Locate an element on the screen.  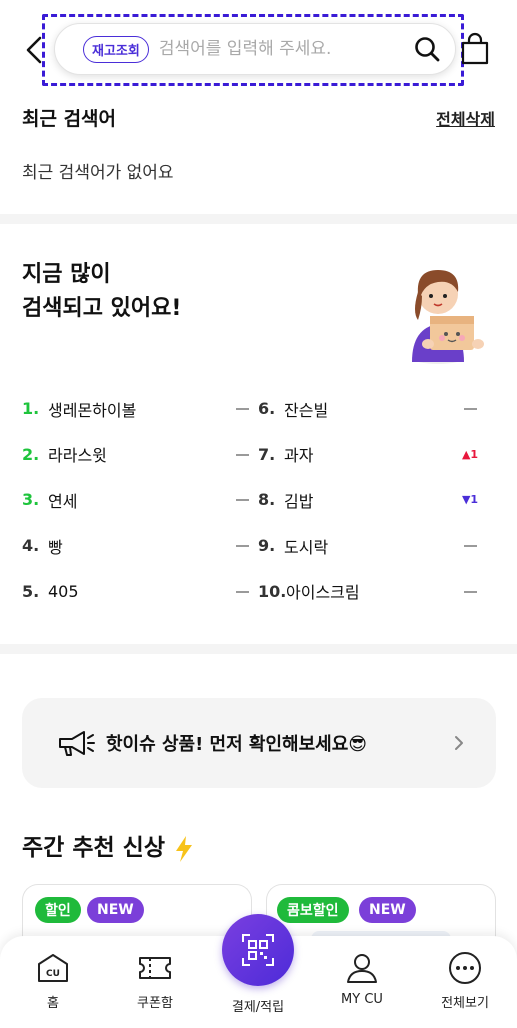
rank-item: 1. 생레몬하이볼 is located at coordinates (137, 409).